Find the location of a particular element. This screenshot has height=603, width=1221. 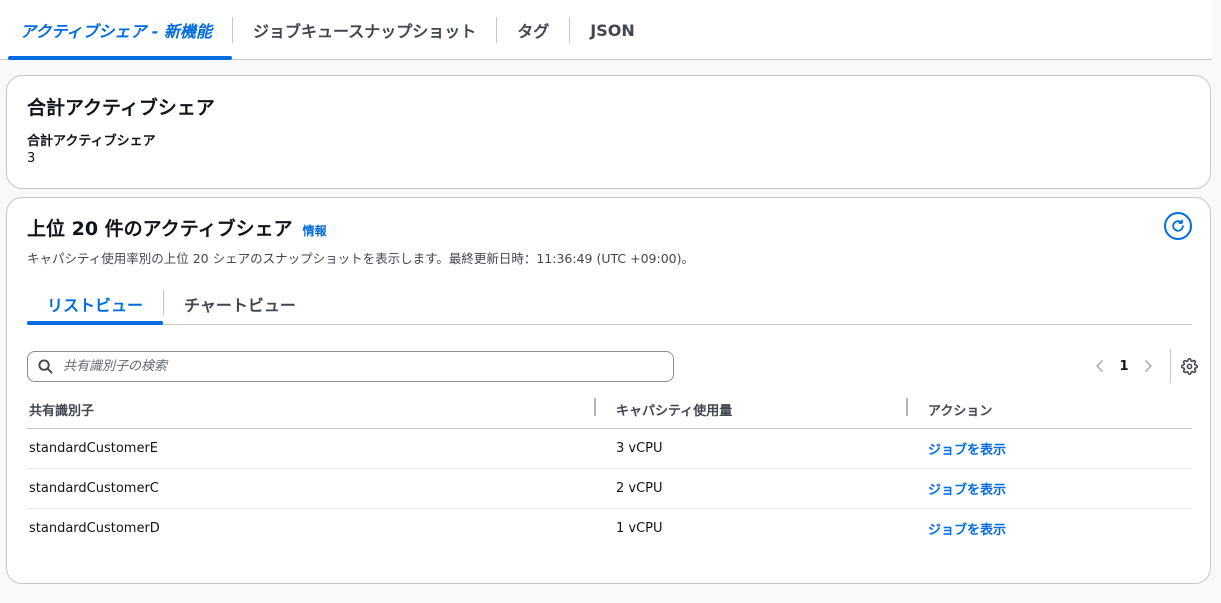

share-id-cell: standardCustomerE is located at coordinates (94, 448).